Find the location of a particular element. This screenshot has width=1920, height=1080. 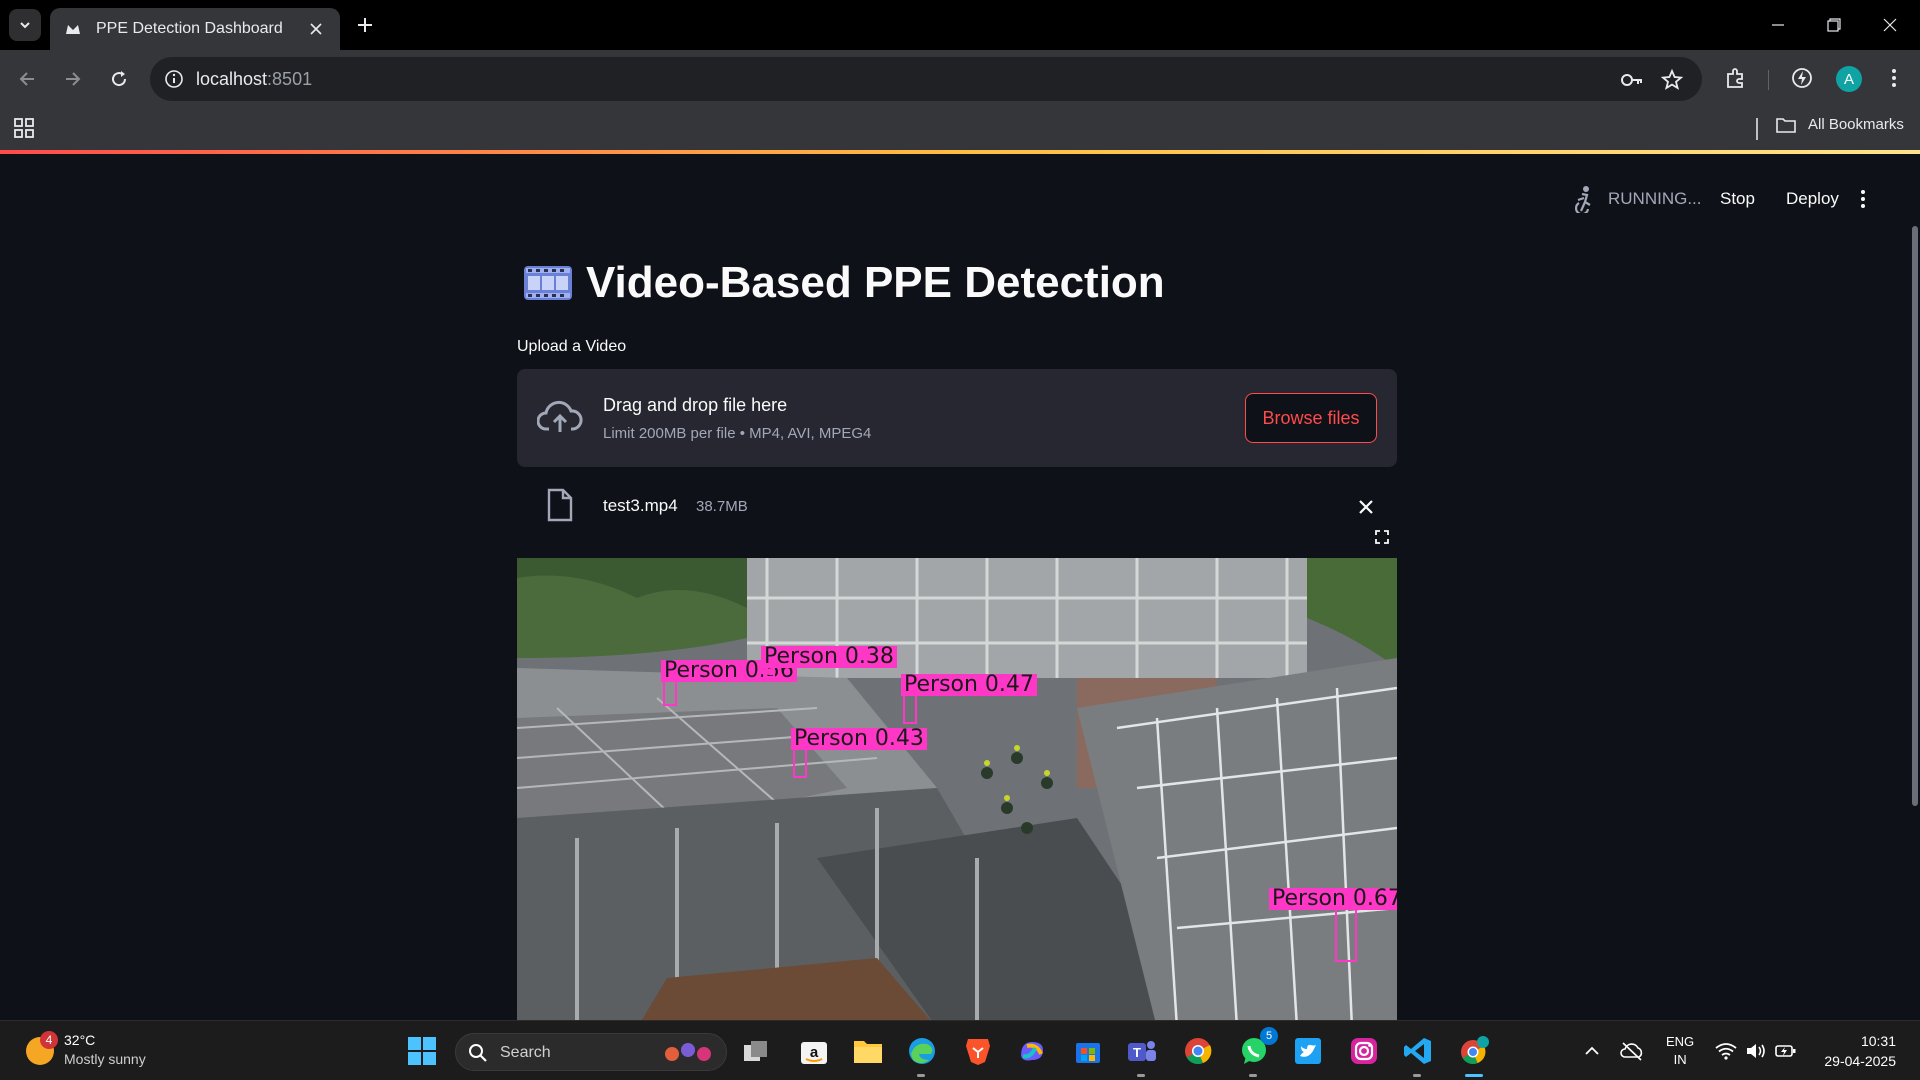

detection-label: Person 0.67 is located at coordinates (1333, 899).